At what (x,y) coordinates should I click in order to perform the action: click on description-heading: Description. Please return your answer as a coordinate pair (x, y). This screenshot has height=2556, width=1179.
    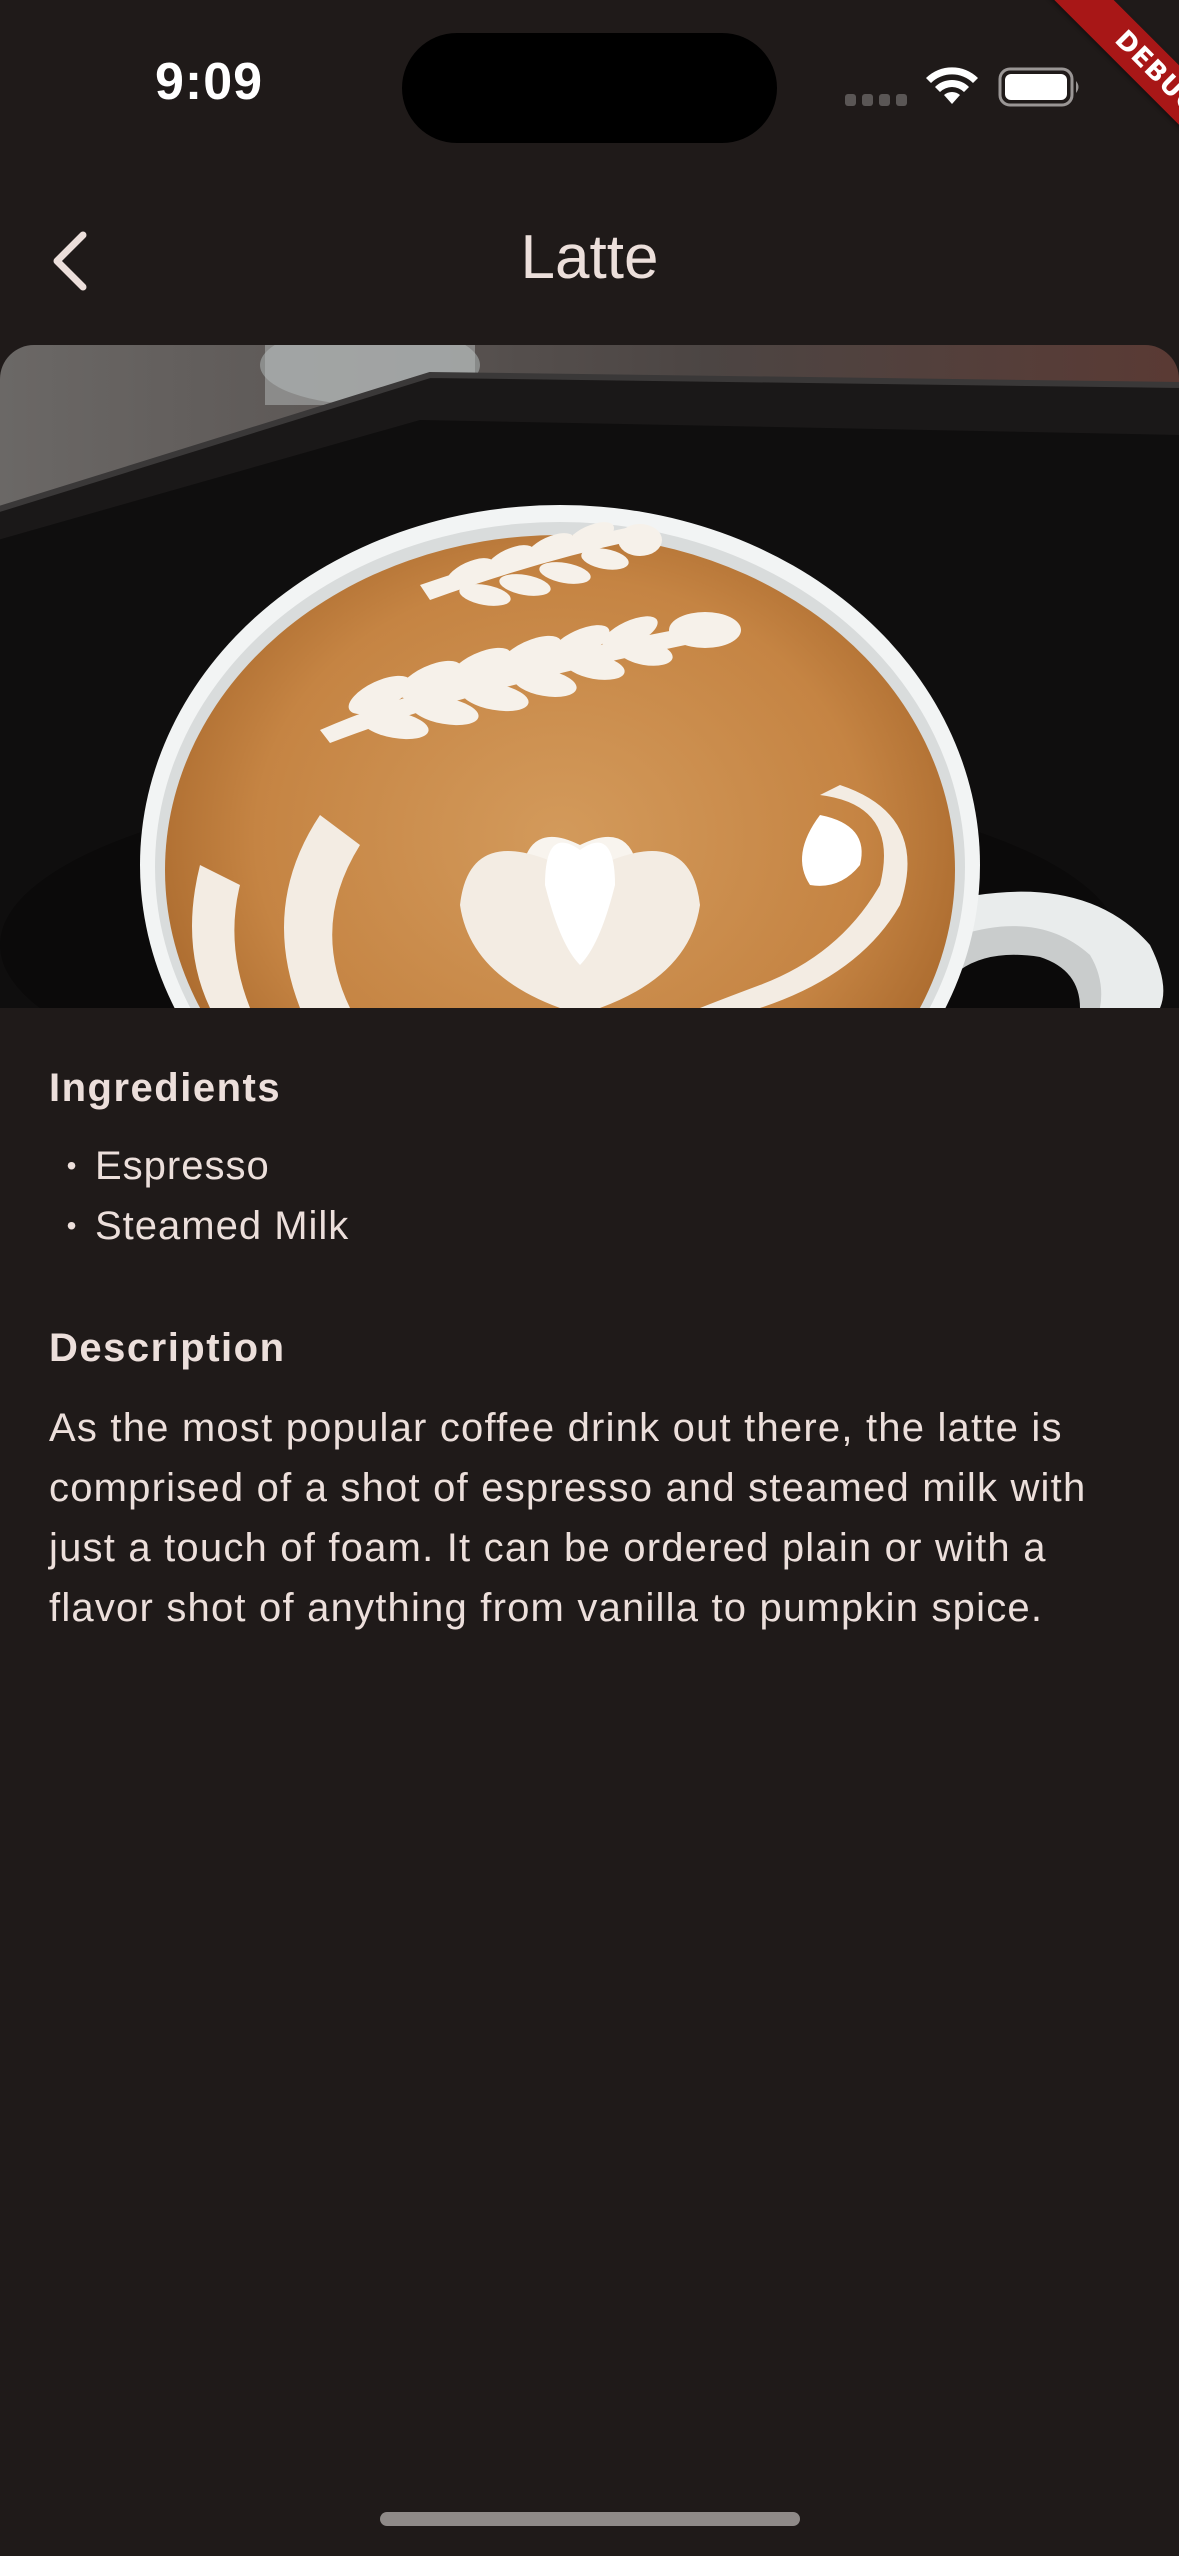
    Looking at the image, I should click on (167, 1348).